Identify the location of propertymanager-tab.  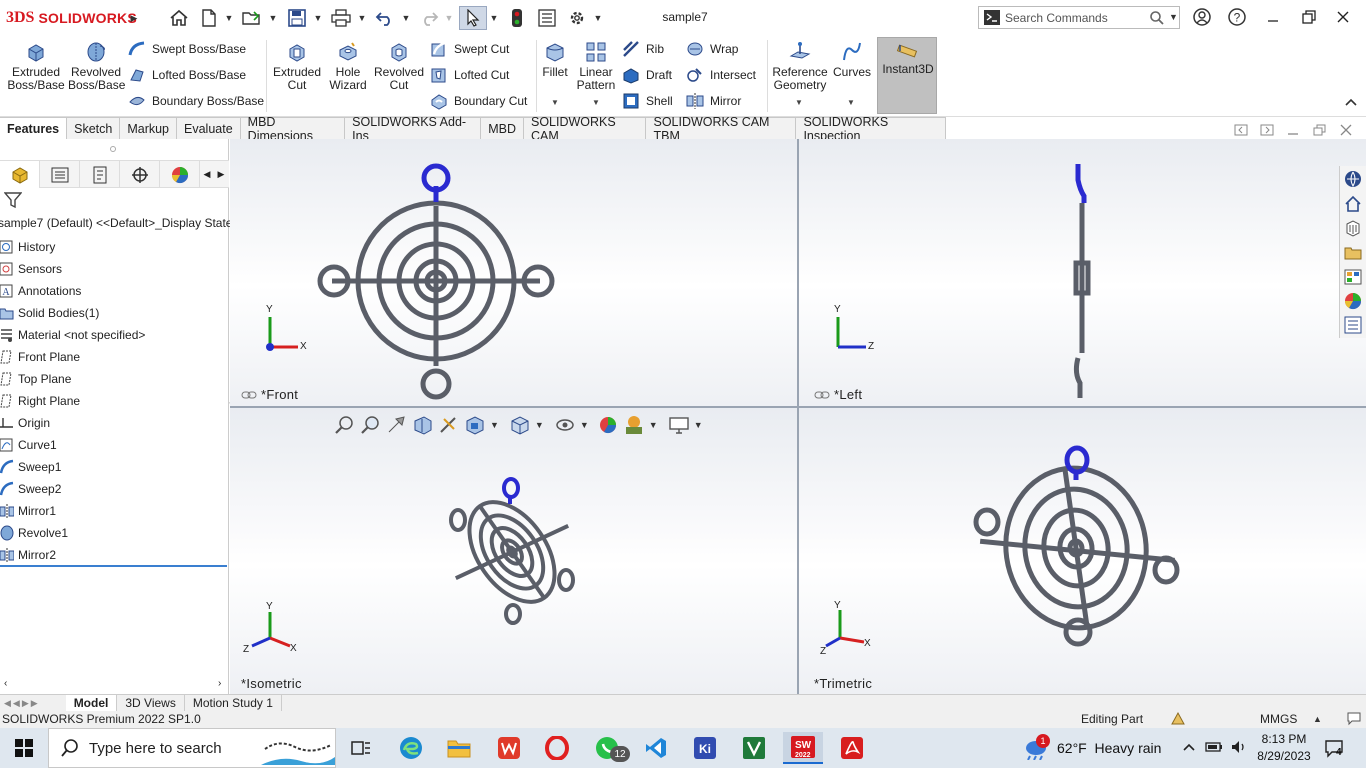
(60, 174).